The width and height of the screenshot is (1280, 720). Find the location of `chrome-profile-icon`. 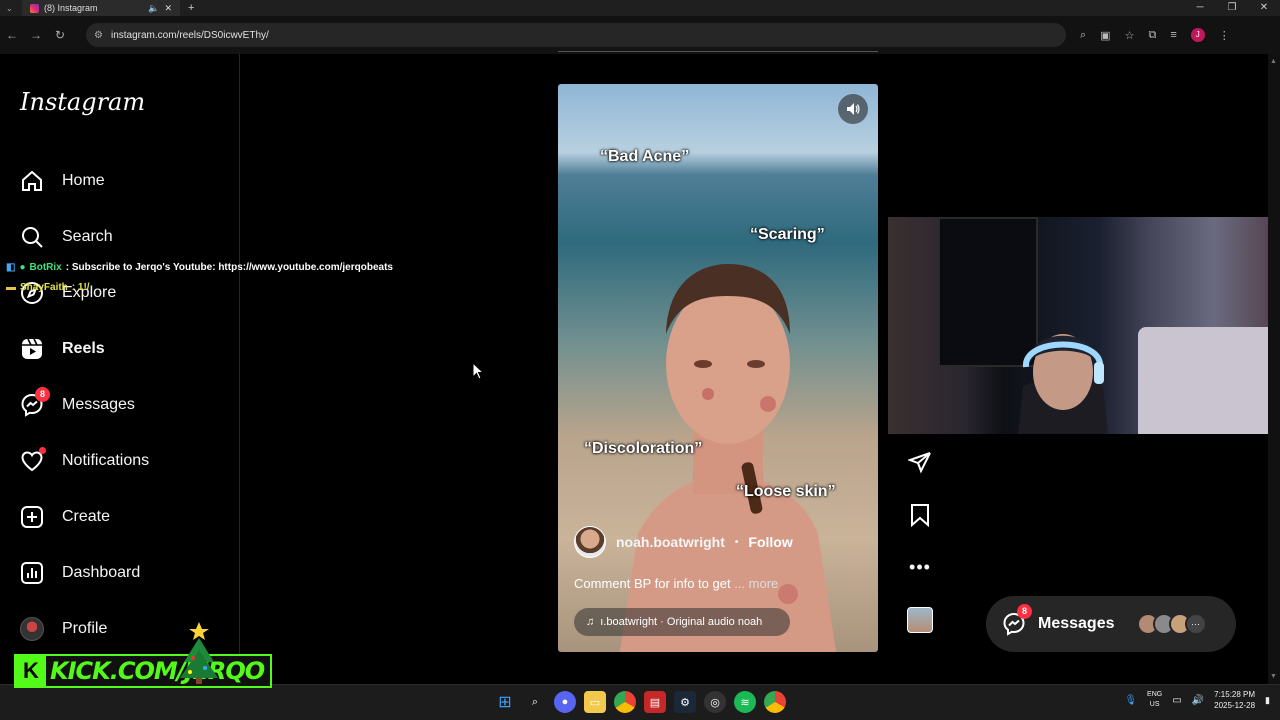

chrome-profile-icon is located at coordinates (775, 702).